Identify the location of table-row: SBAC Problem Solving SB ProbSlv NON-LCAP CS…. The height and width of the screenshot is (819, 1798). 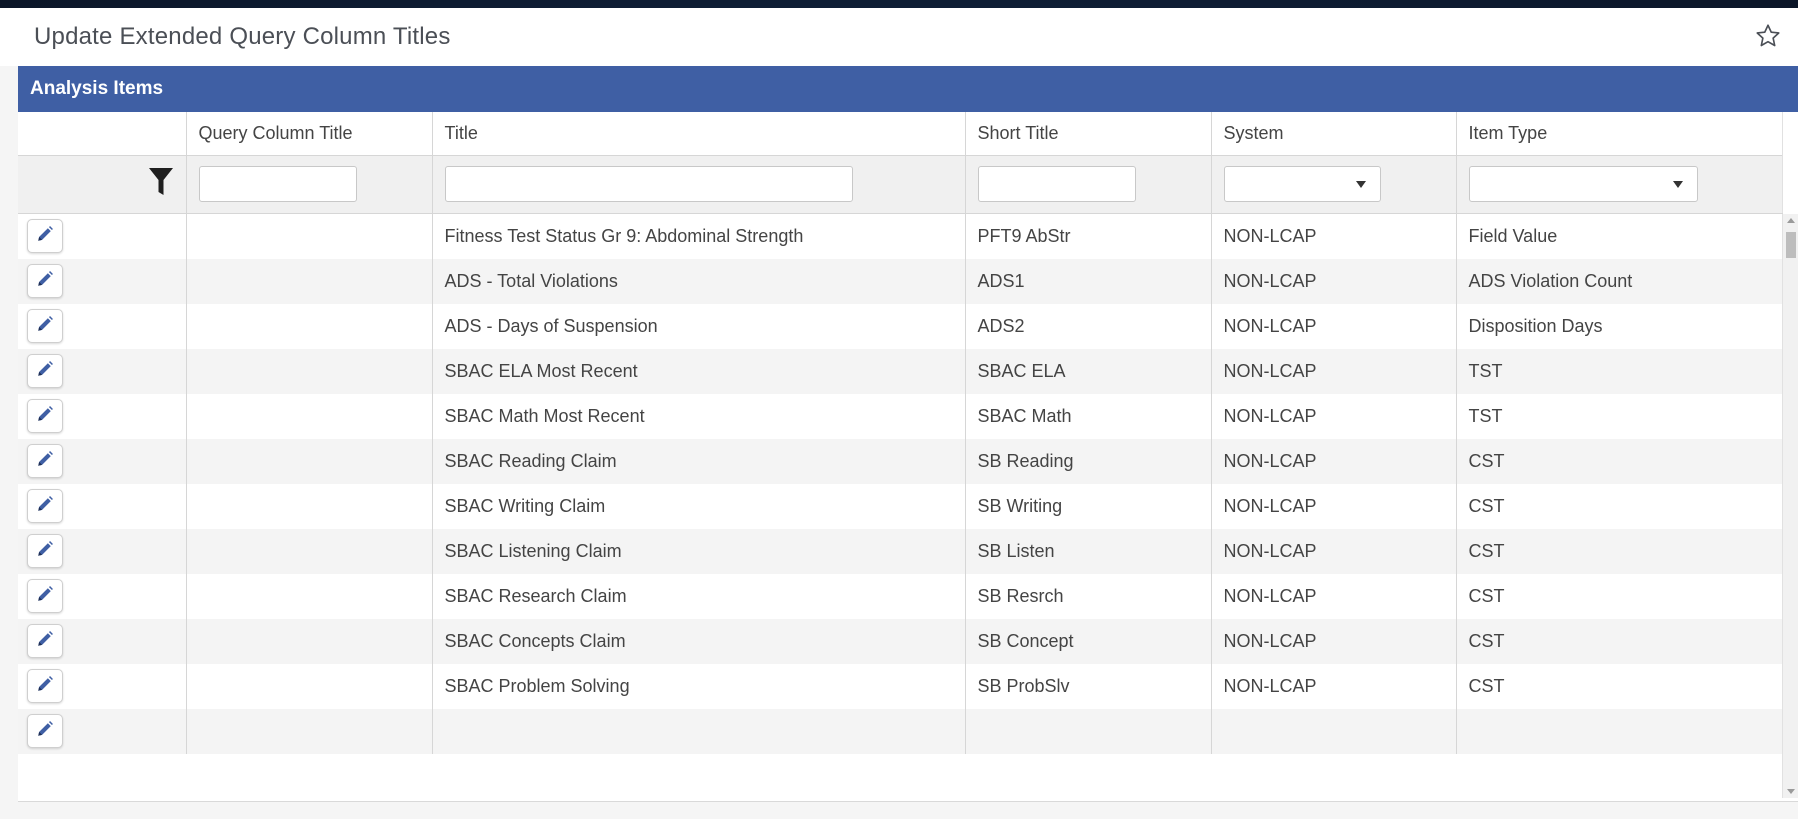
(900, 686).